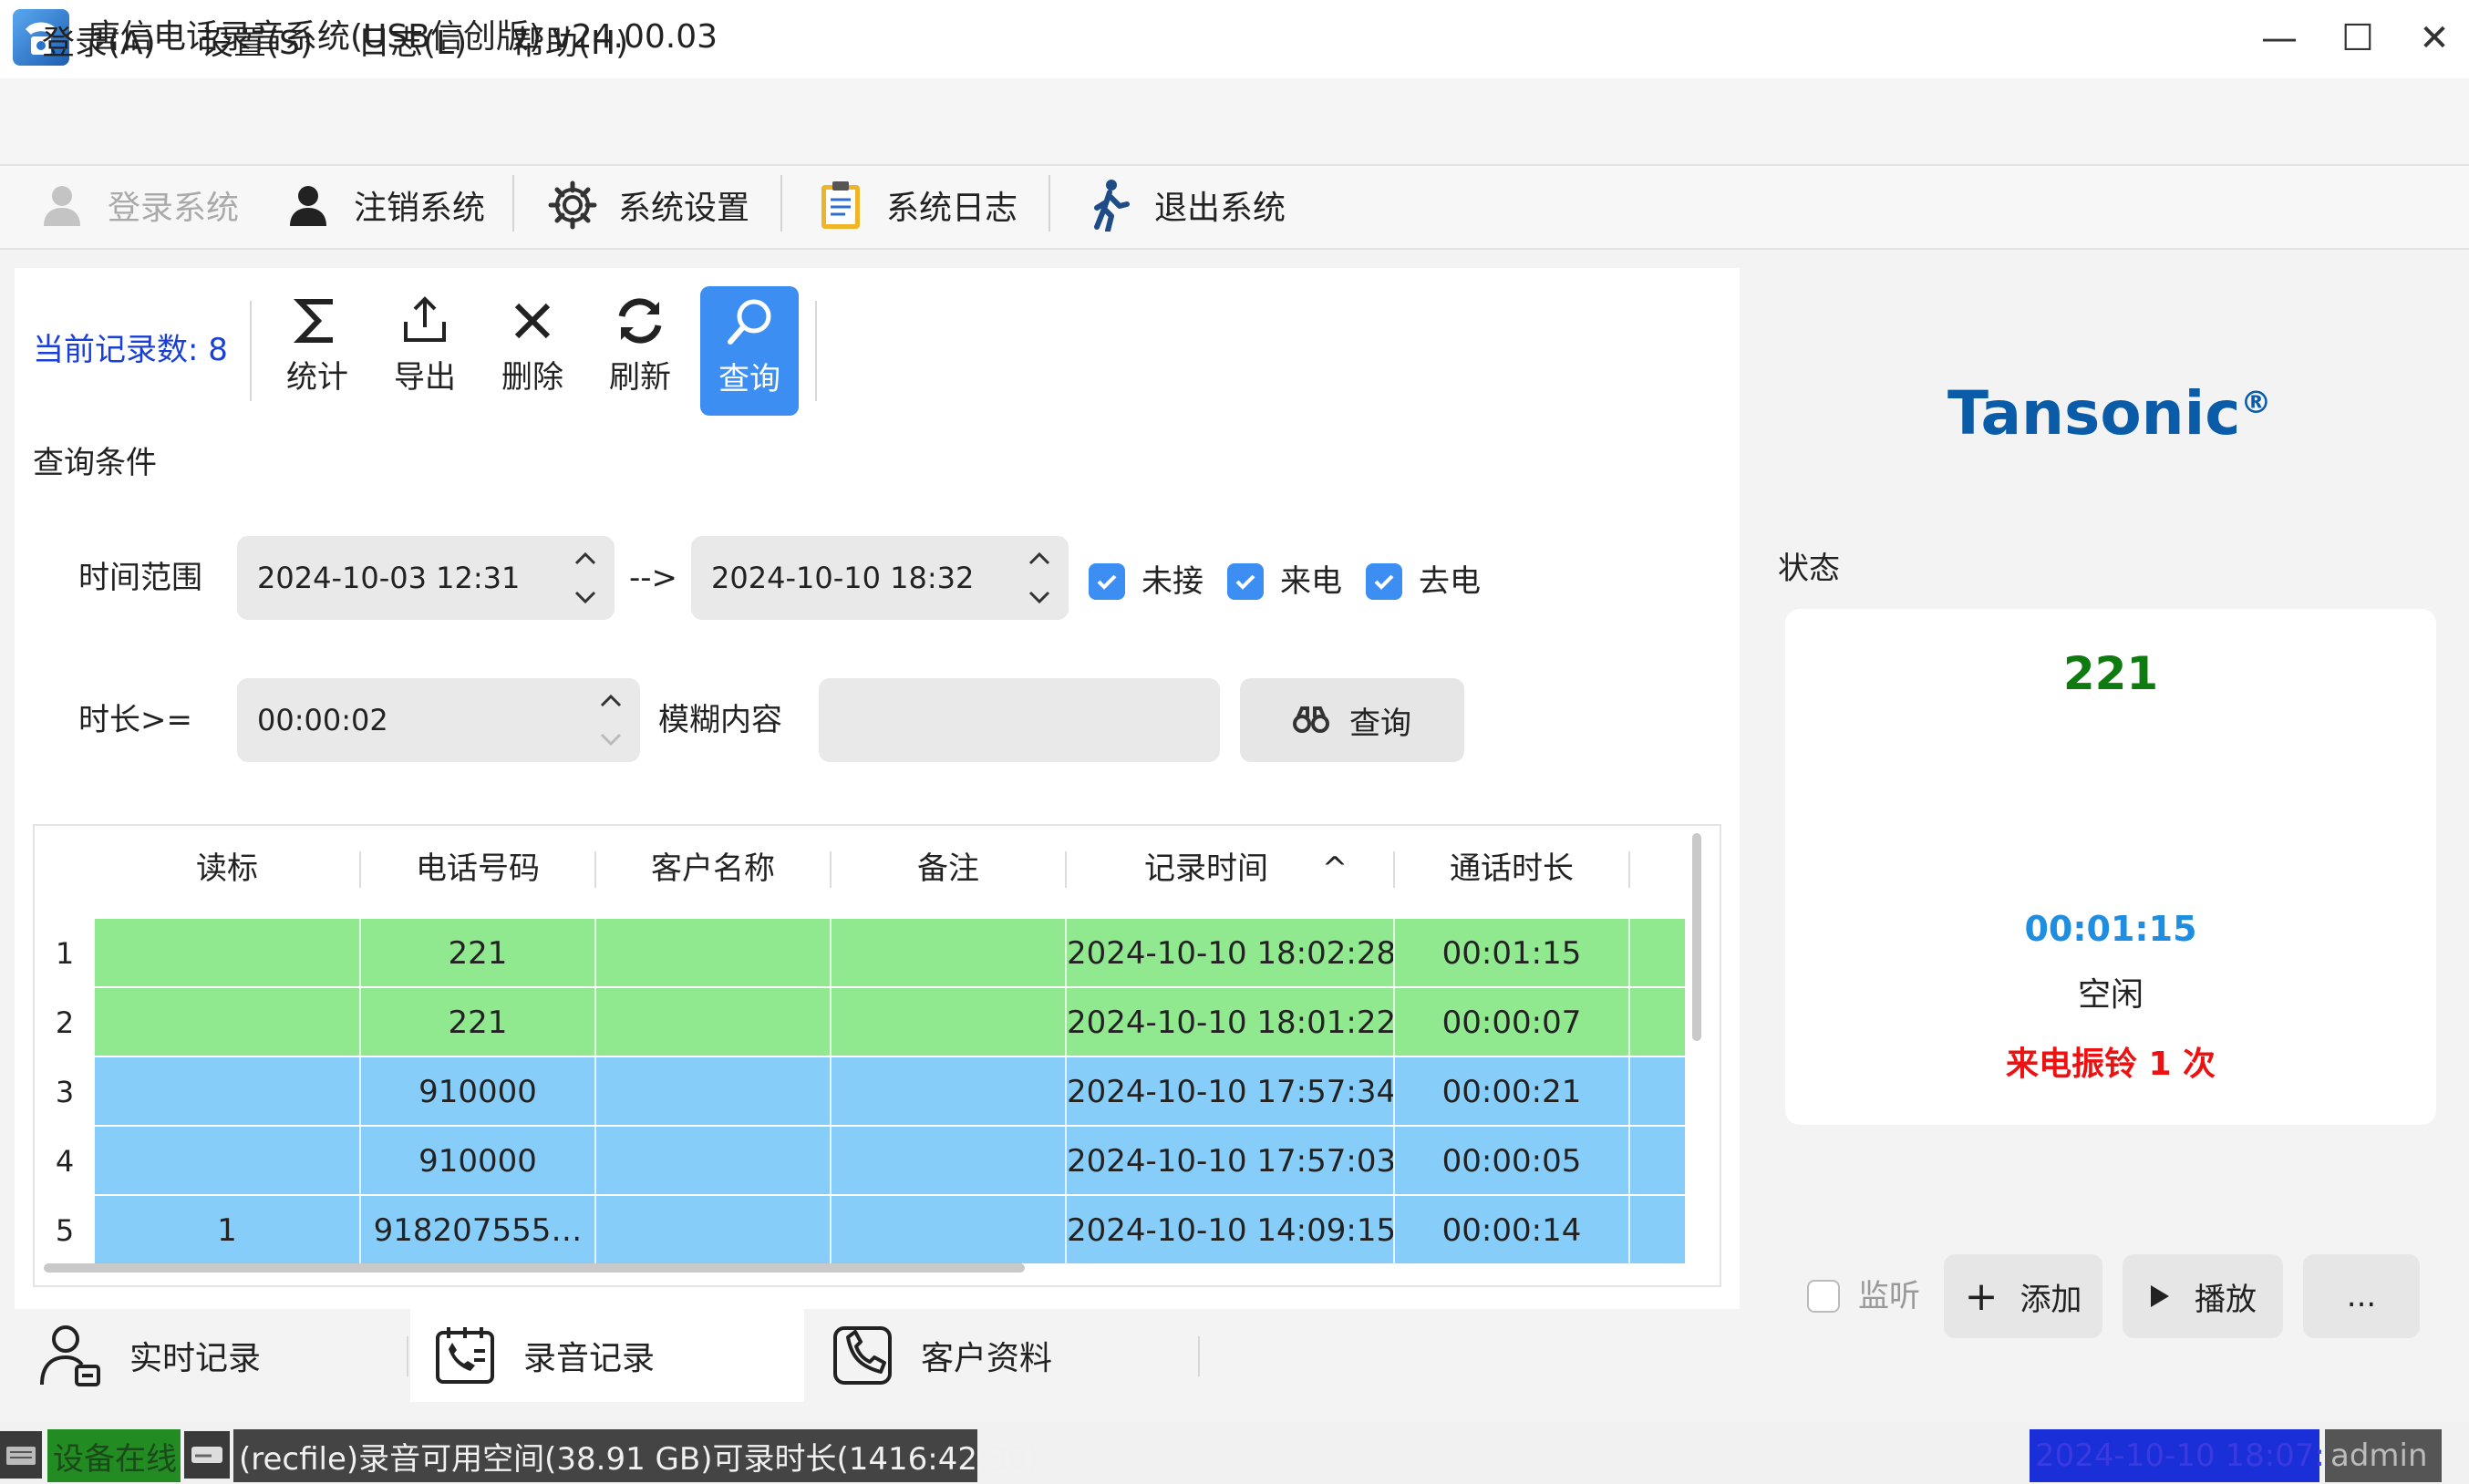  What do you see at coordinates (425, 349) in the screenshot?
I see `export-button: 导出` at bounding box center [425, 349].